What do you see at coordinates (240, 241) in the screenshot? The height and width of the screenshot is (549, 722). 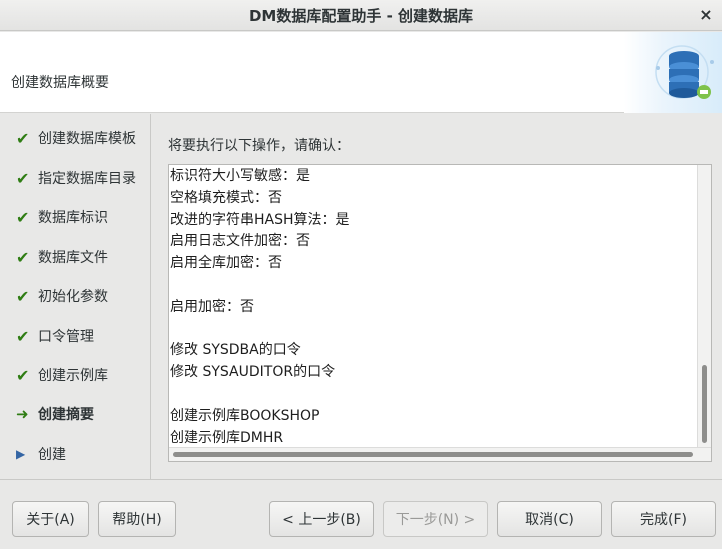 I see `summary-line: 启用日志文件加密：否` at bounding box center [240, 241].